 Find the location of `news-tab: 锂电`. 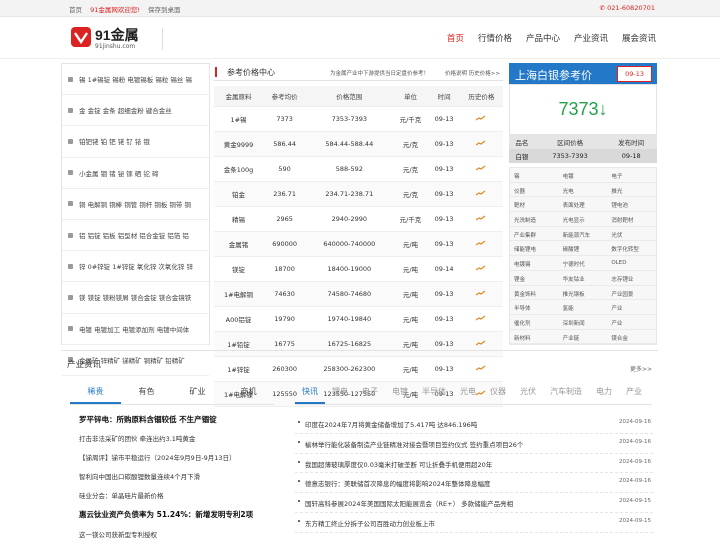

news-tab: 锂电 is located at coordinates (340, 395).